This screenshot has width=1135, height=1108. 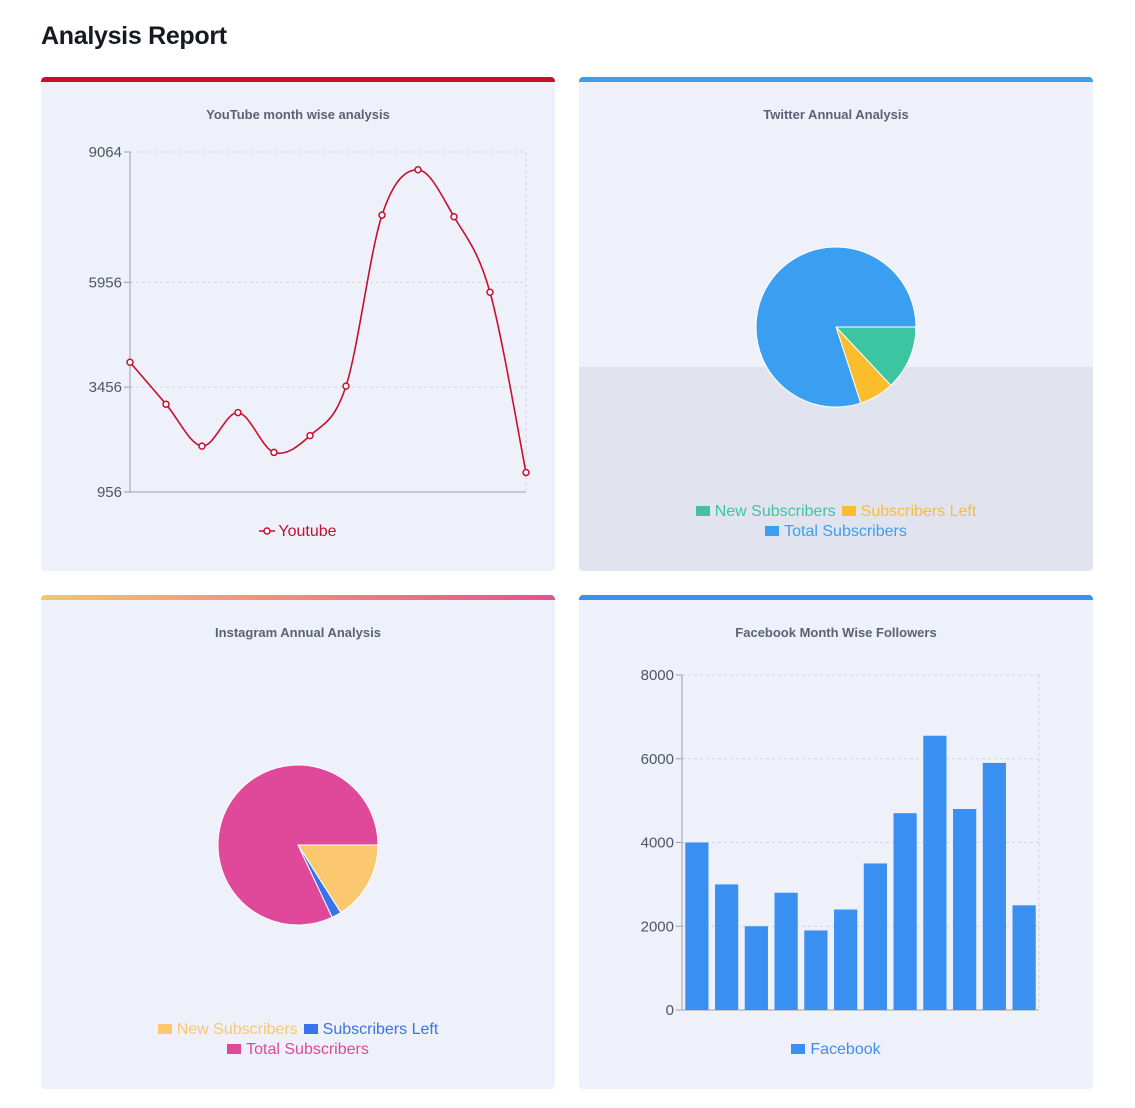 I want to click on facebook-legend: Facebook, so click(x=836, y=1050).